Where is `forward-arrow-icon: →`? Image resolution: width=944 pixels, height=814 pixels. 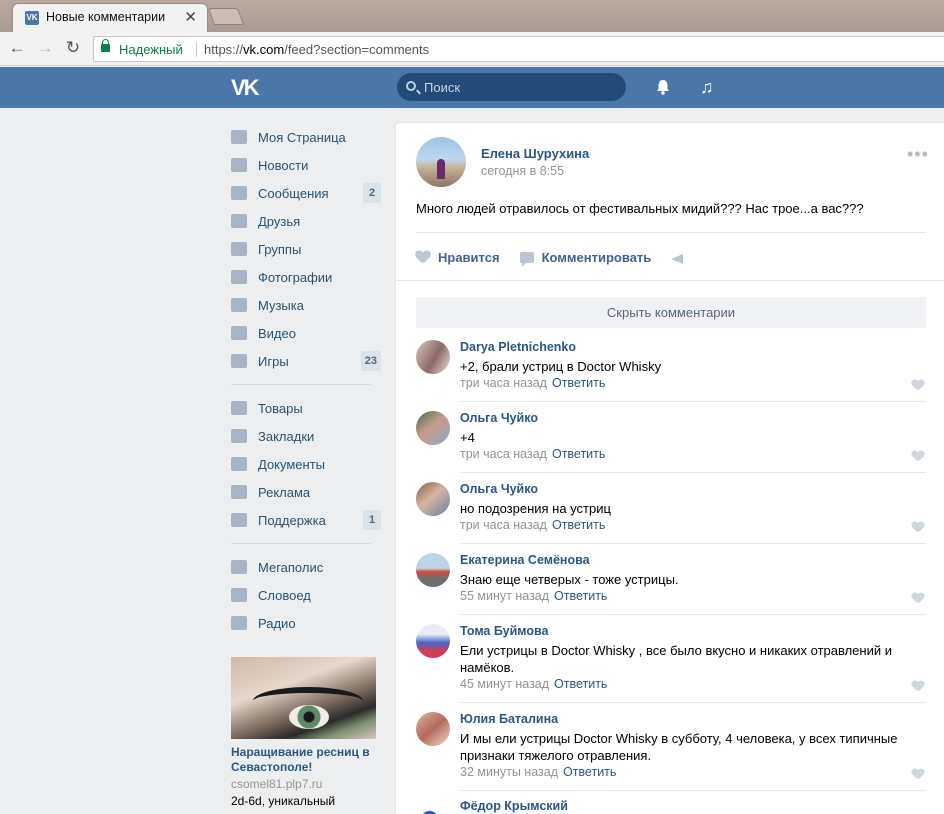
forward-arrow-icon: → is located at coordinates (45, 48).